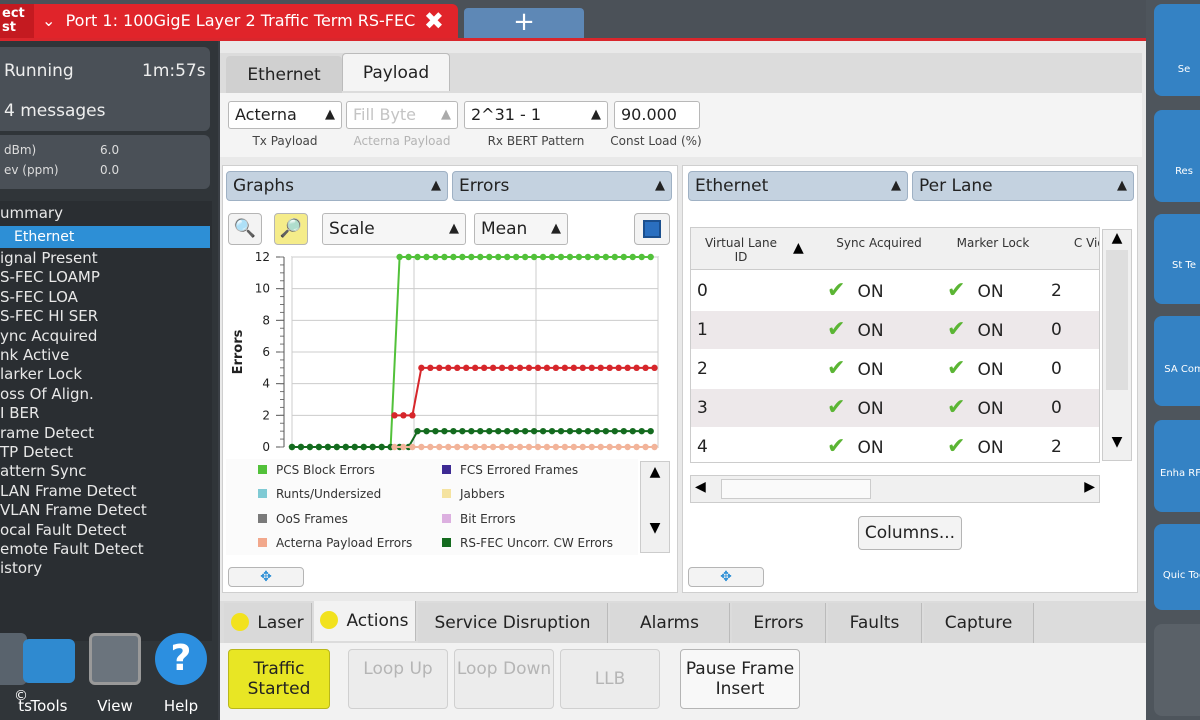  I want to click on table-row: 4 ✔ ON ✔ ON 2, so click(895, 445).